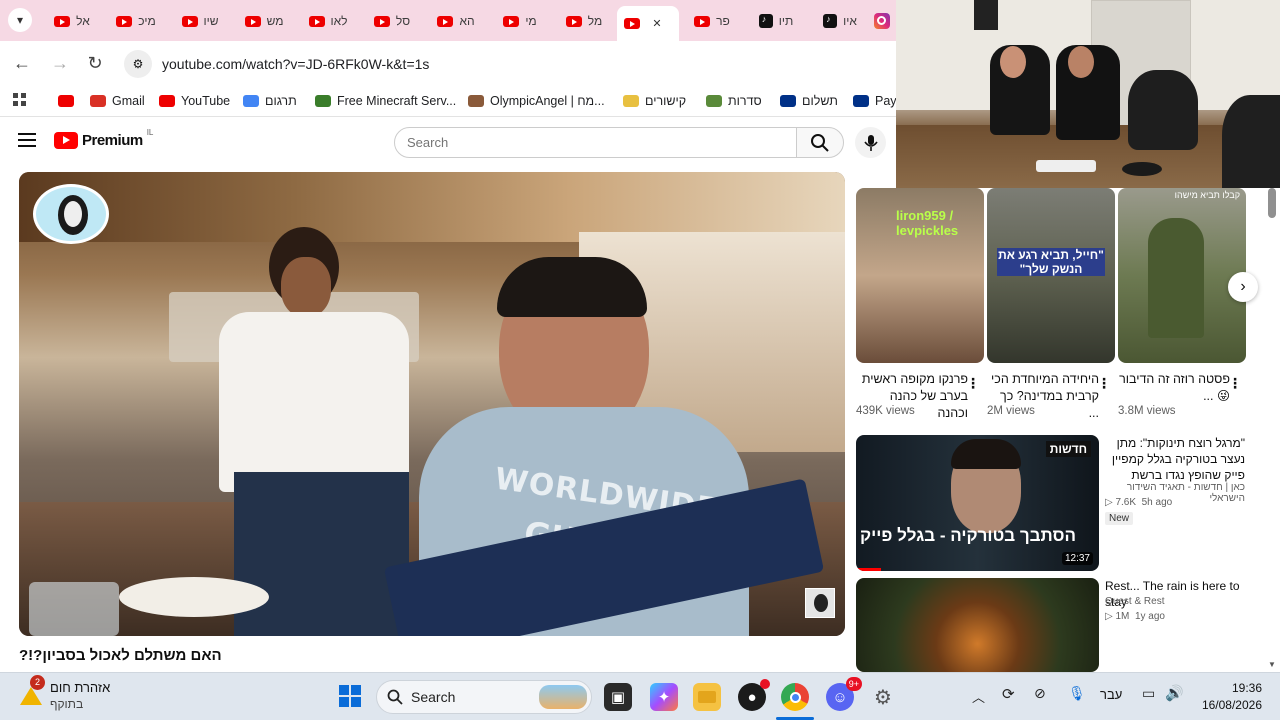  I want to click on page-scrollbar-thumb, so click(1272, 203).